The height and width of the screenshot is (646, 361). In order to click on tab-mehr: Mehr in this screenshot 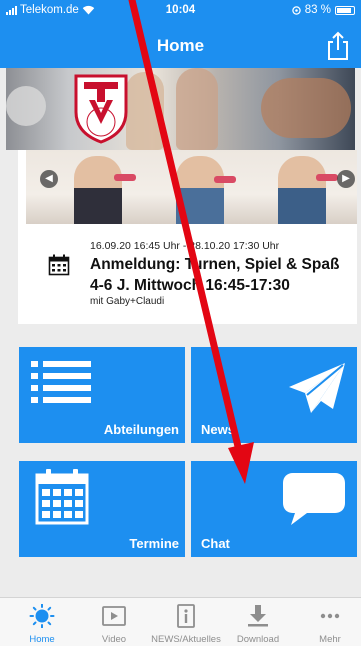, I will do `click(327, 622)`.